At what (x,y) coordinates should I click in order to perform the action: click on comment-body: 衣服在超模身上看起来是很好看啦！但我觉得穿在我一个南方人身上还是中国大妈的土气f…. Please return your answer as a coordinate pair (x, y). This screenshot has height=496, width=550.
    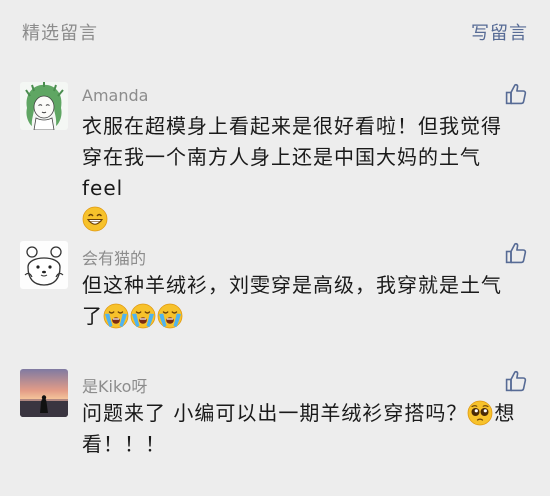
    Looking at the image, I should click on (292, 157).